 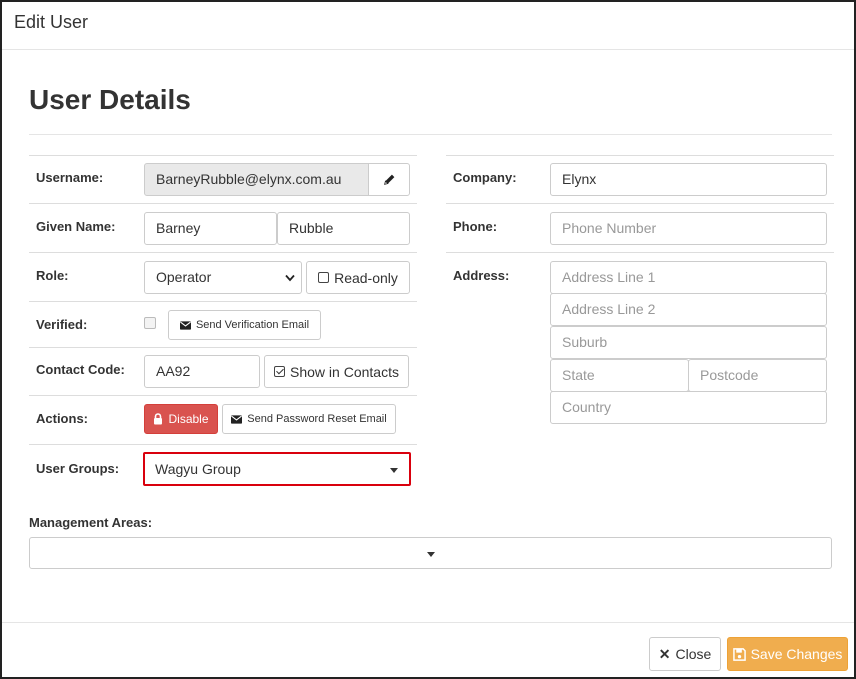 What do you see at coordinates (688, 407) in the screenshot?
I see `country-field: Country` at bounding box center [688, 407].